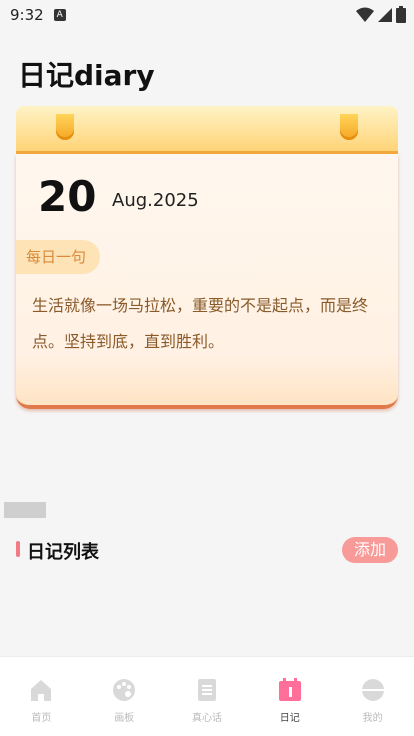  Describe the element at coordinates (41, 718) in the screenshot. I see `nav-label-home: 首页` at that location.